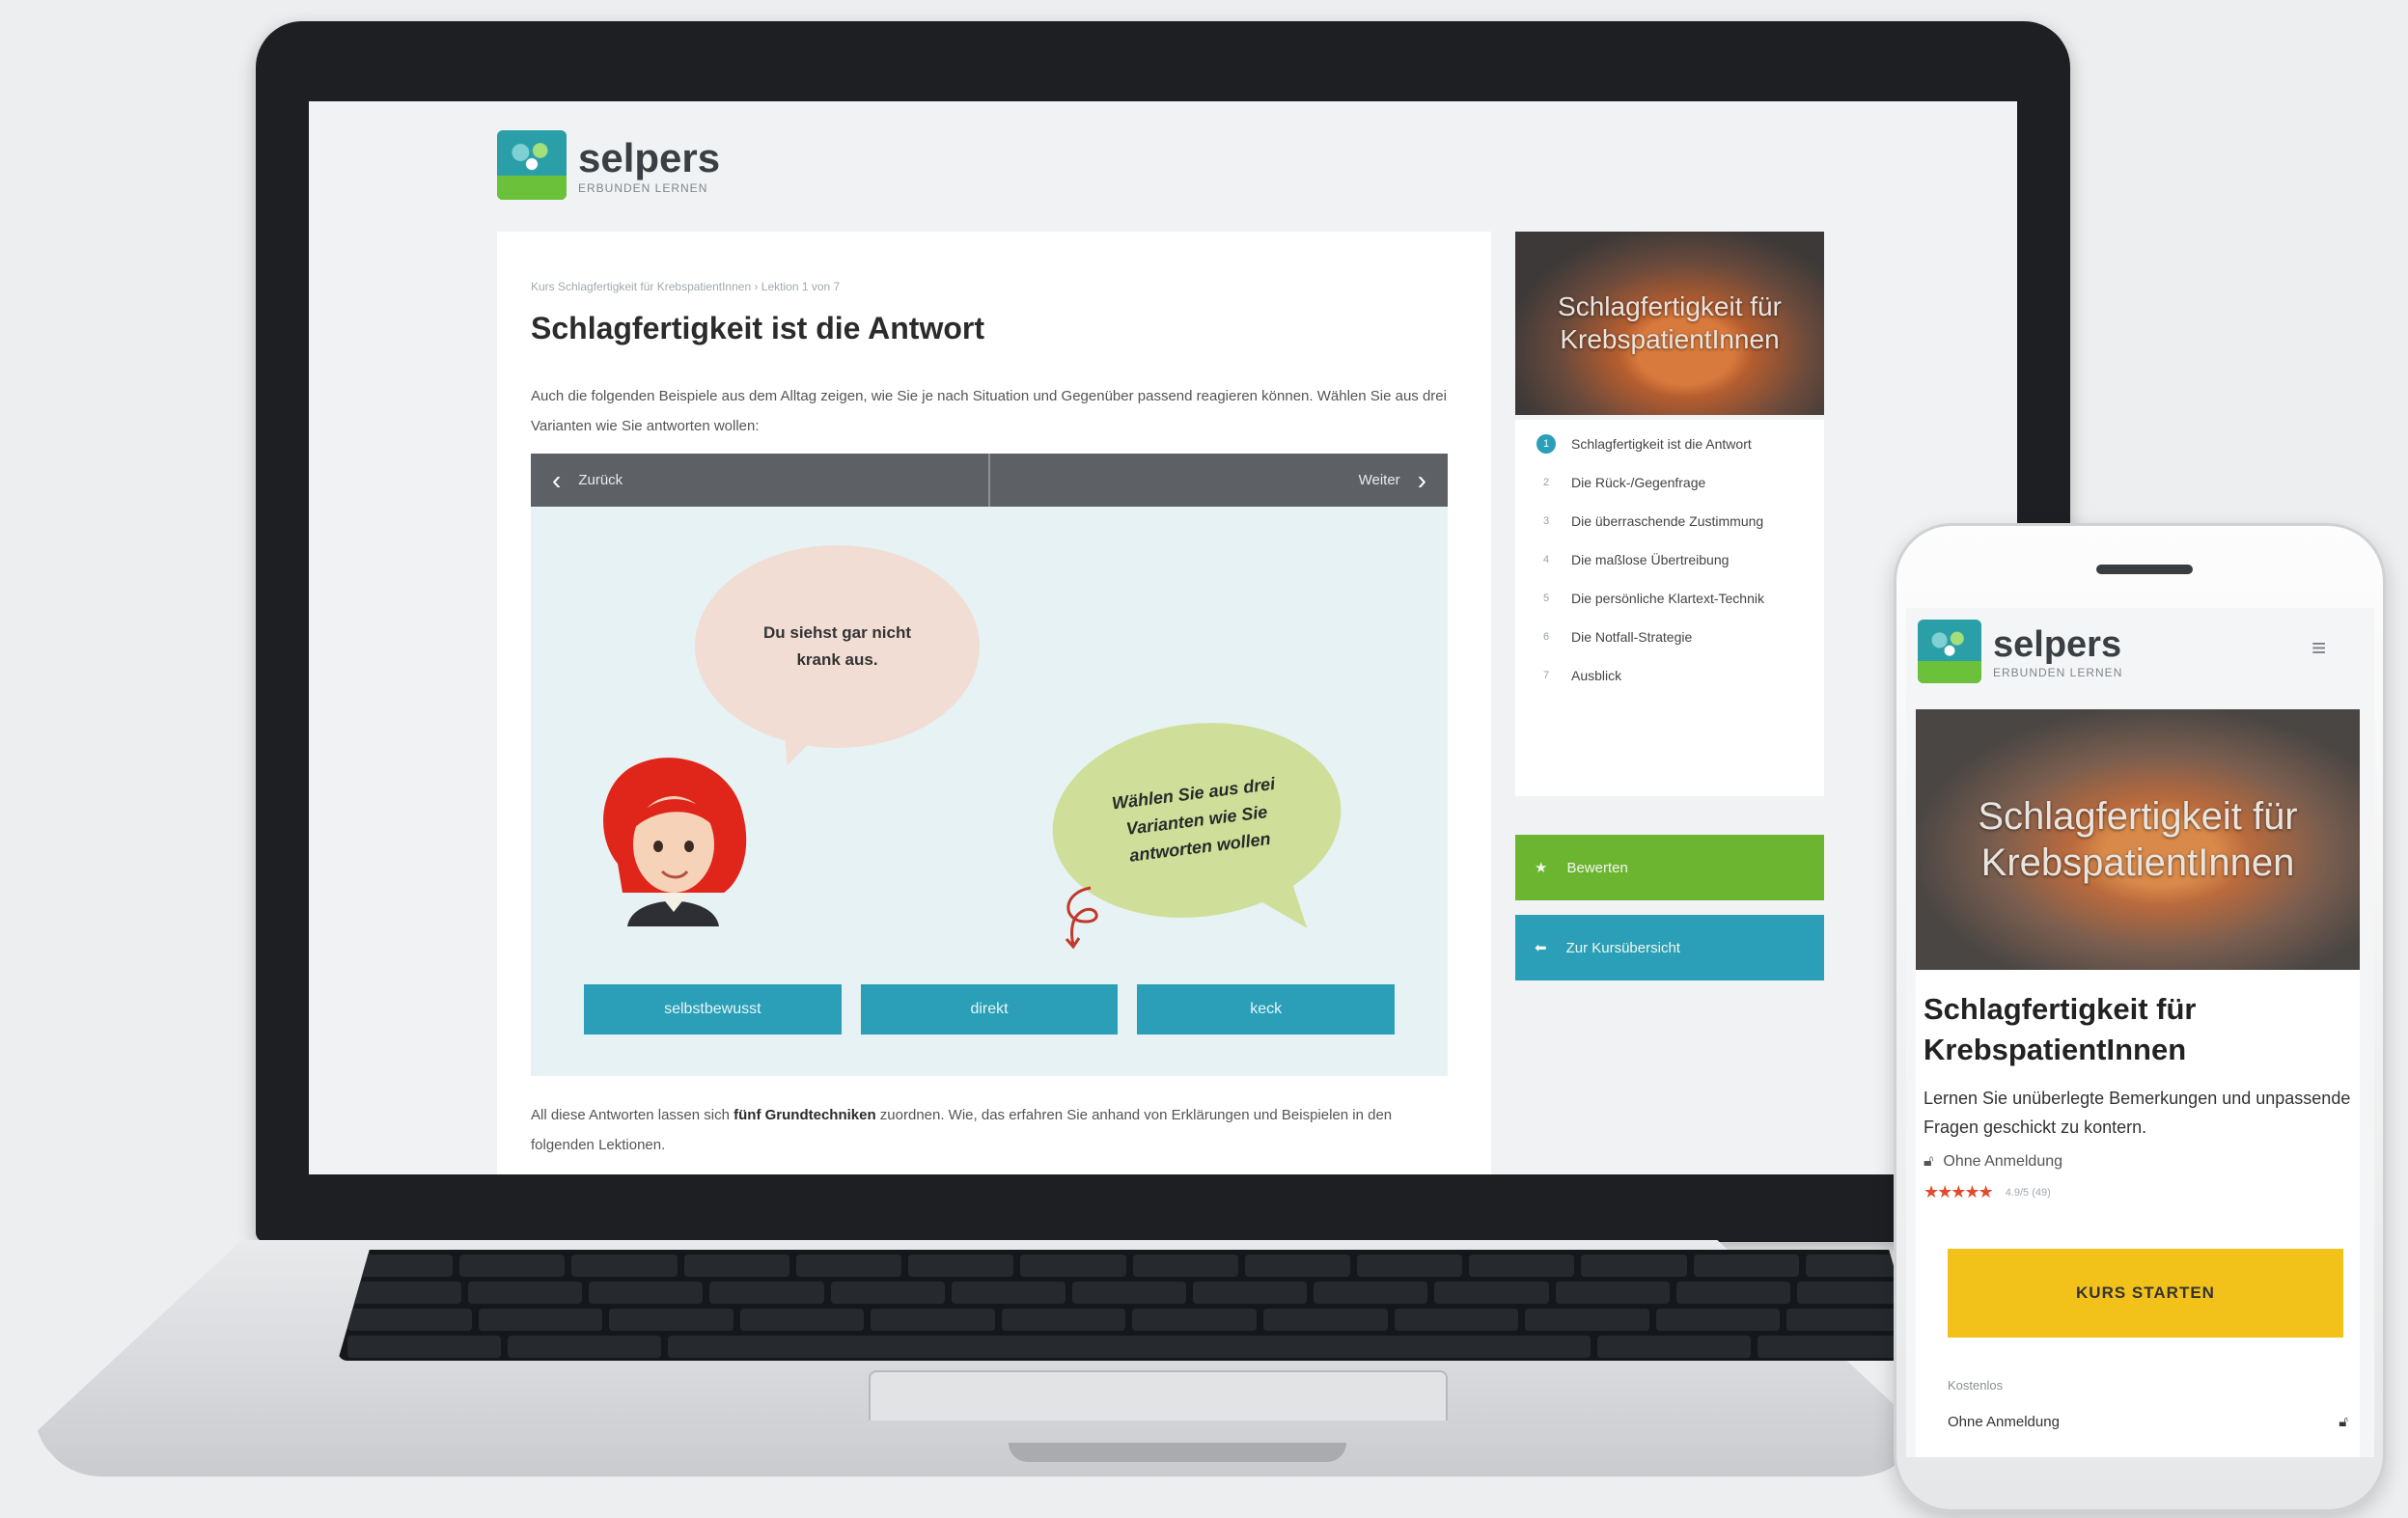  I want to click on back-label: Zurück, so click(600, 480).